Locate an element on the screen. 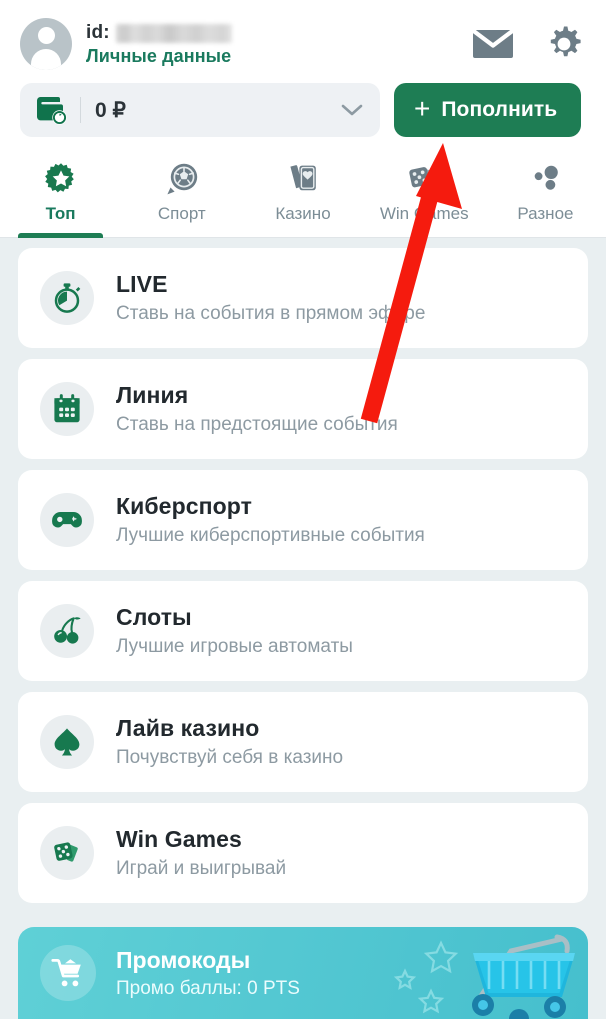 The image size is (606, 1019). balance-divider is located at coordinates (80, 110).